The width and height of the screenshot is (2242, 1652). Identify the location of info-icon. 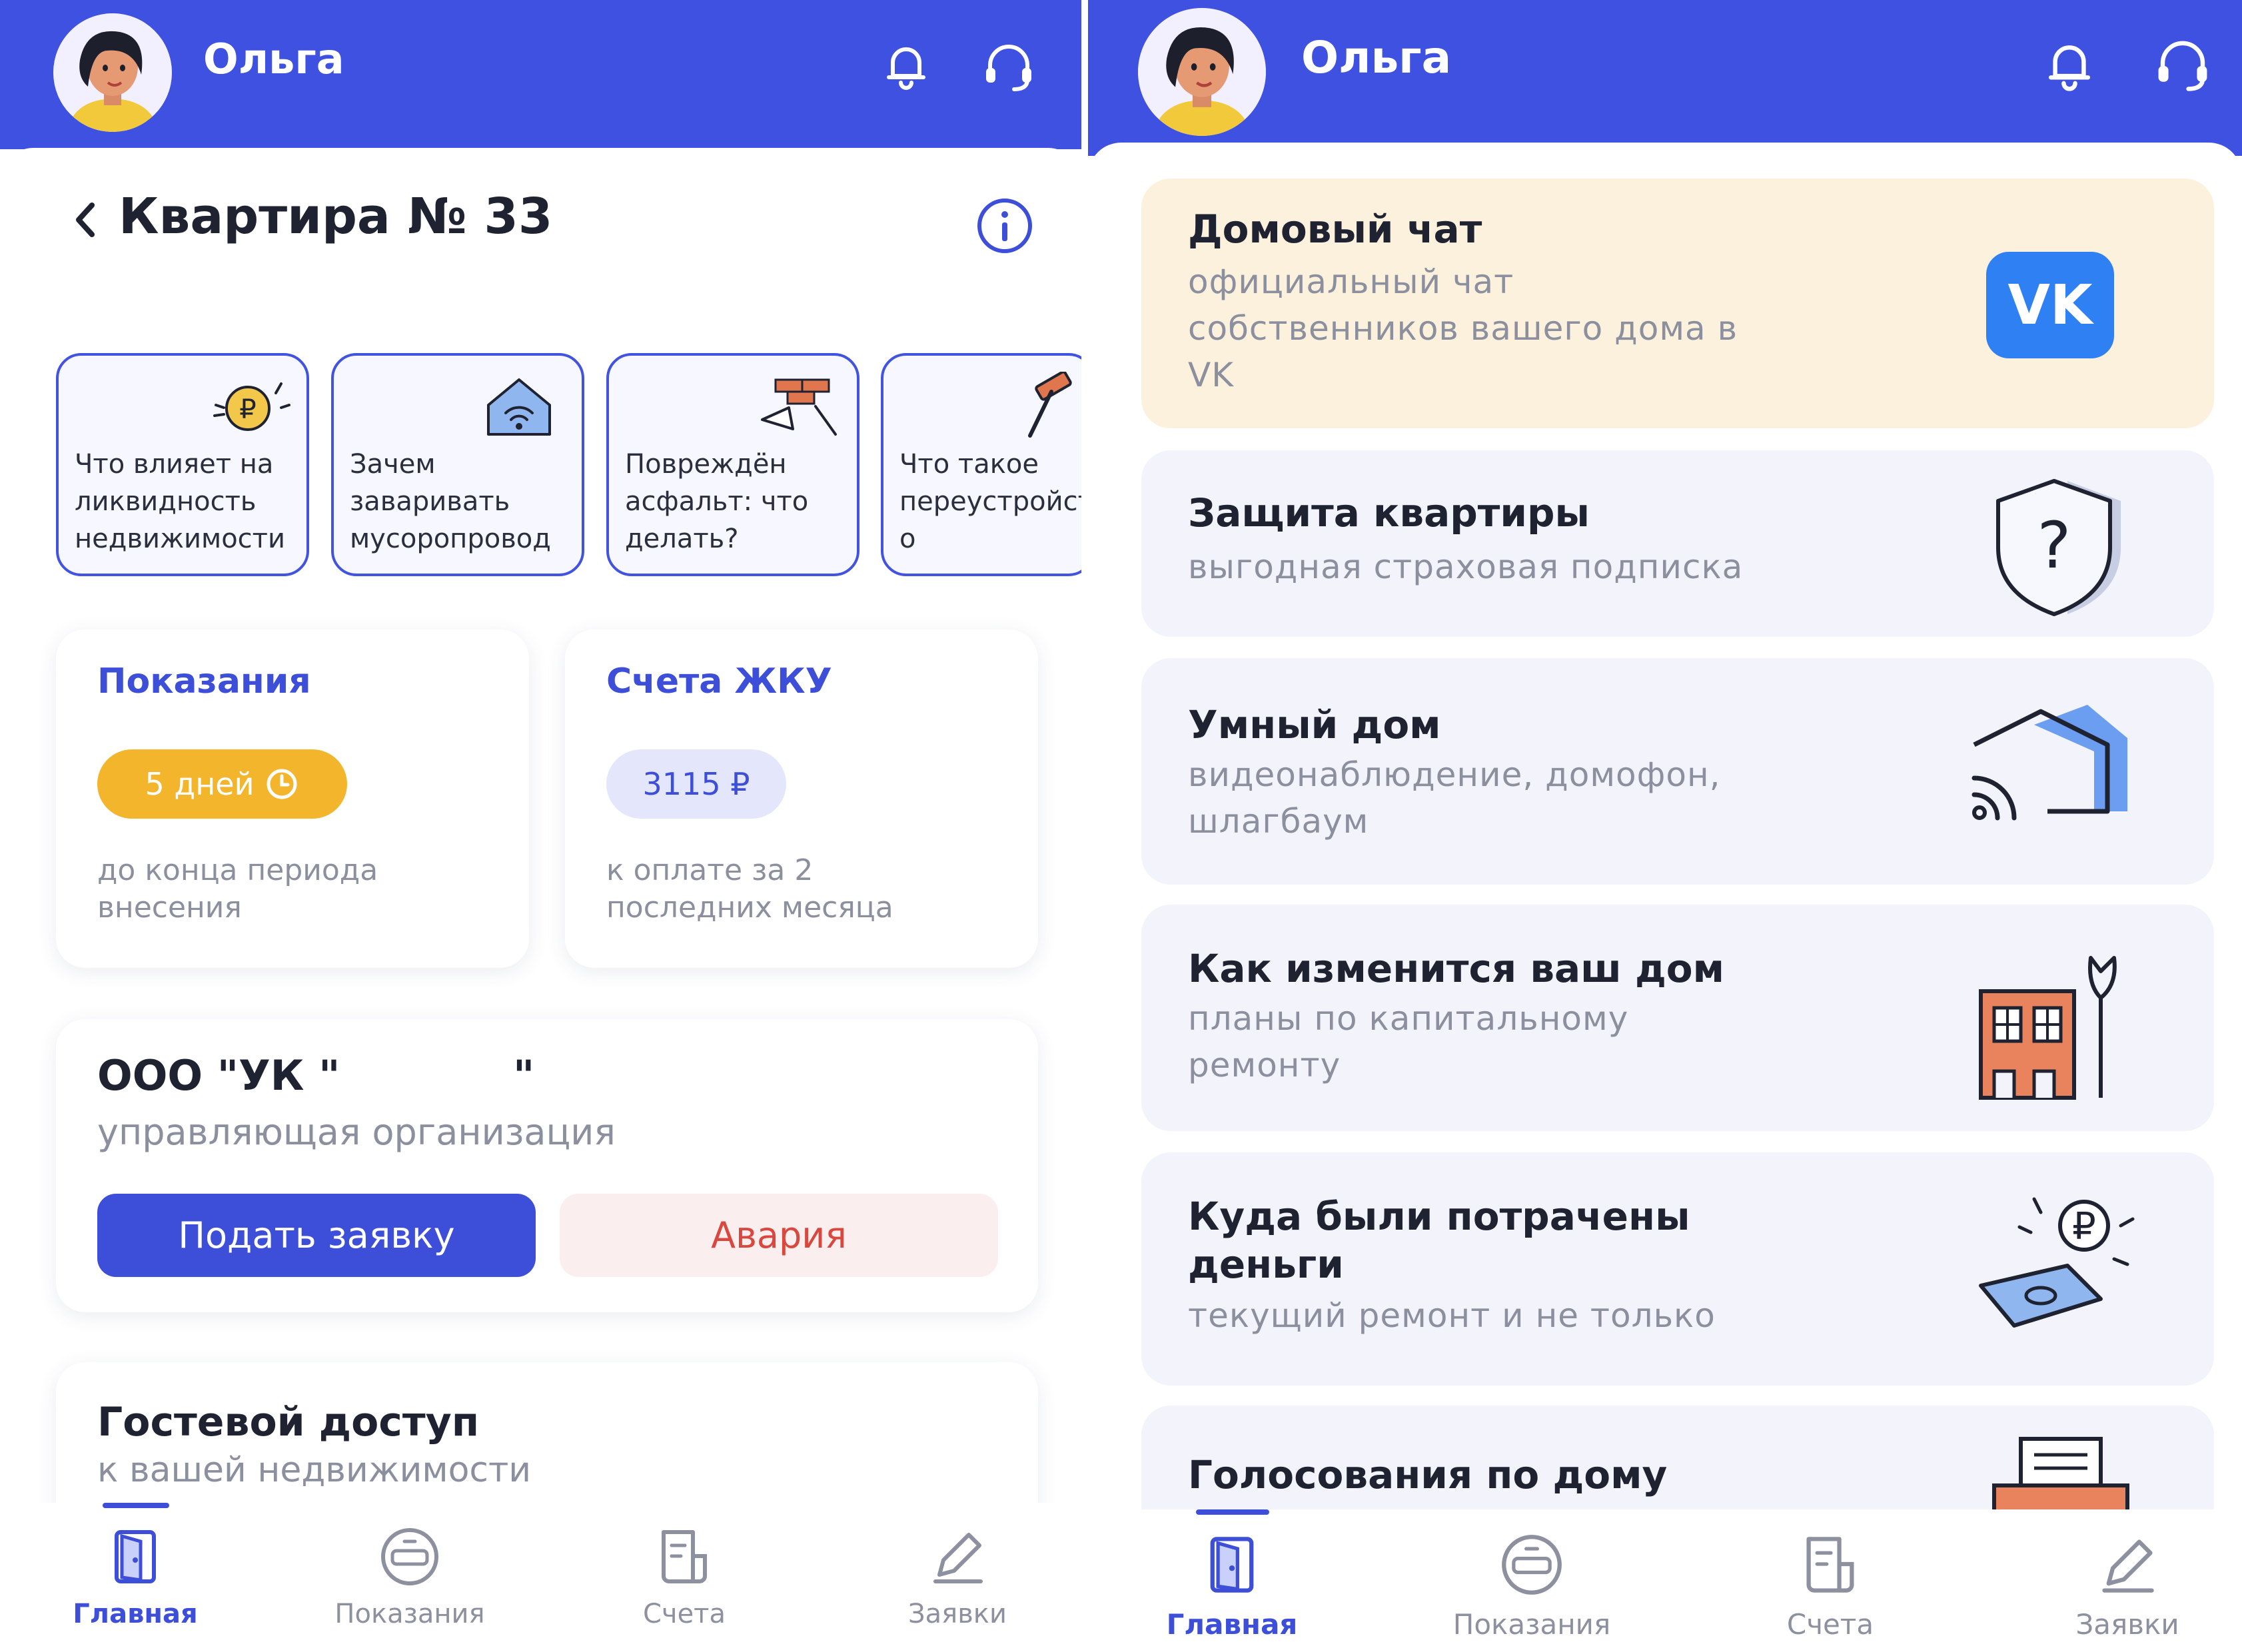
(1004, 225).